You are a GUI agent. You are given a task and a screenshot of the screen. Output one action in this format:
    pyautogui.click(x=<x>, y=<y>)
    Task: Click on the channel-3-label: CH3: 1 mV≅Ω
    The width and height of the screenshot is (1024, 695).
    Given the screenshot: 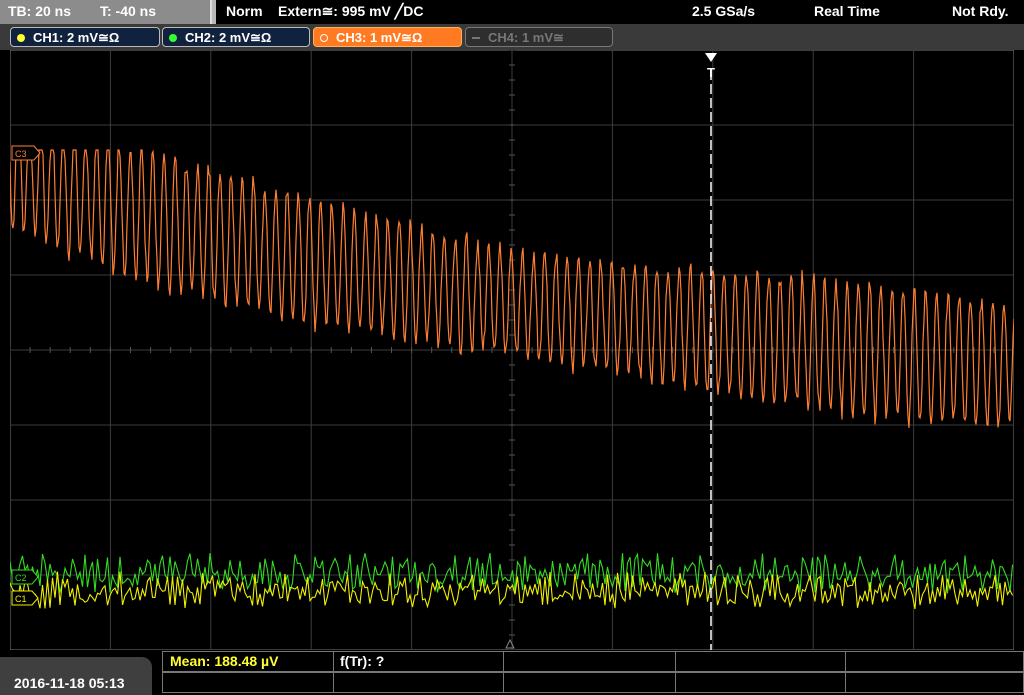 What is the action you would take?
    pyautogui.click(x=379, y=37)
    